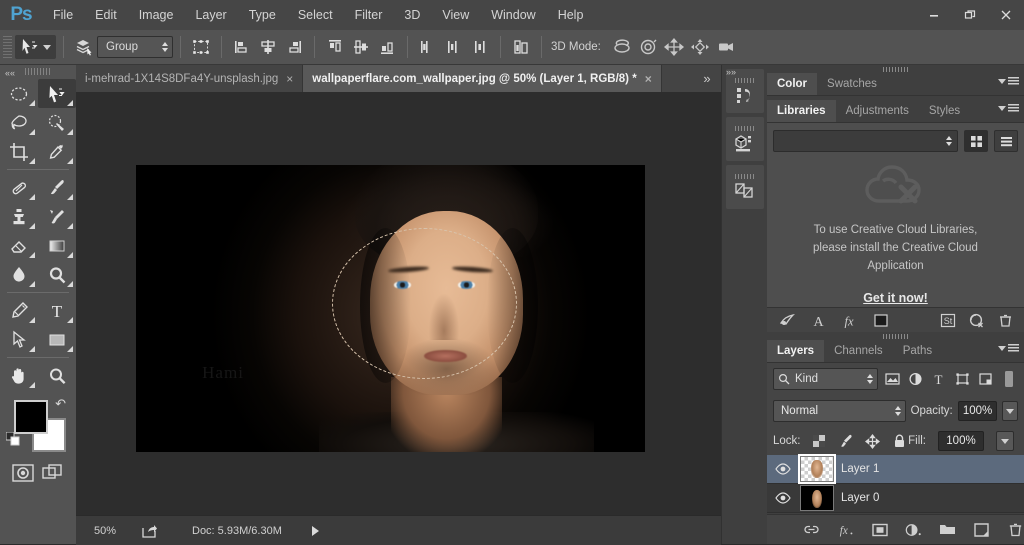 This screenshot has height=545, width=1024. What do you see at coordinates (428, 47) in the screenshot?
I see `distribute-left-edges-icon` at bounding box center [428, 47].